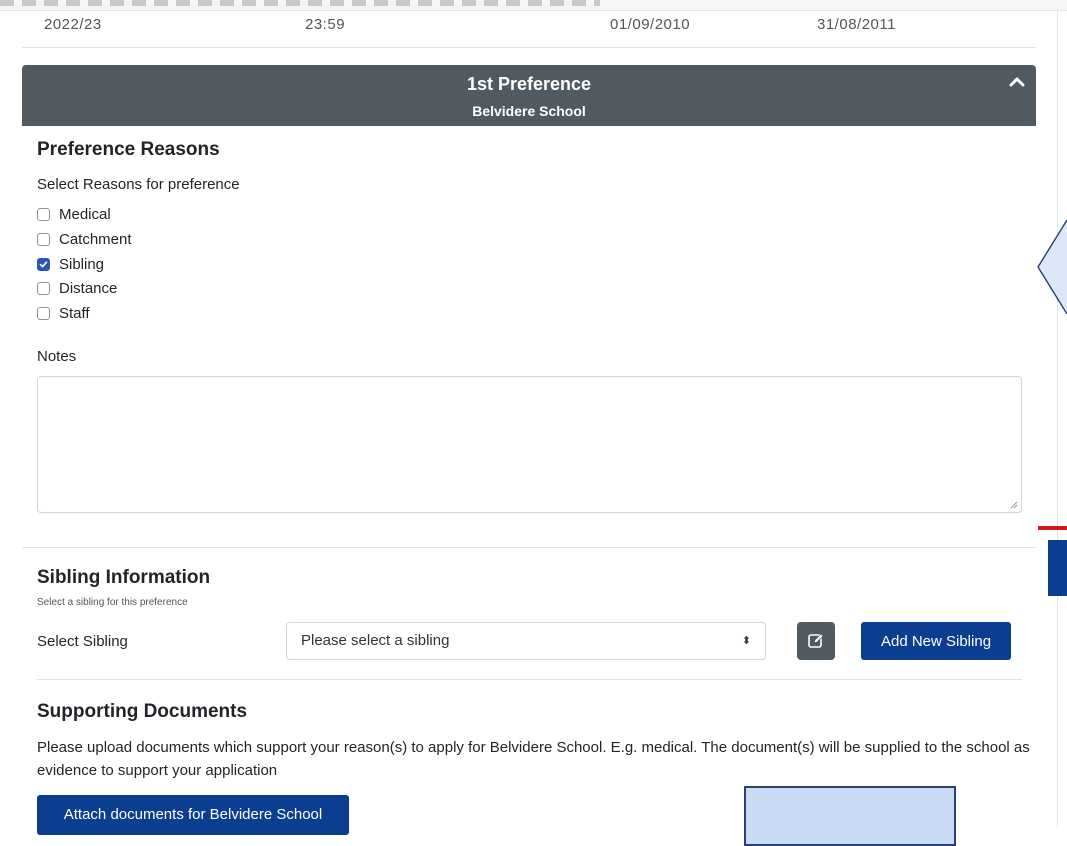 The image size is (1067, 846). I want to click on staff-checkbox, so click(43, 313).